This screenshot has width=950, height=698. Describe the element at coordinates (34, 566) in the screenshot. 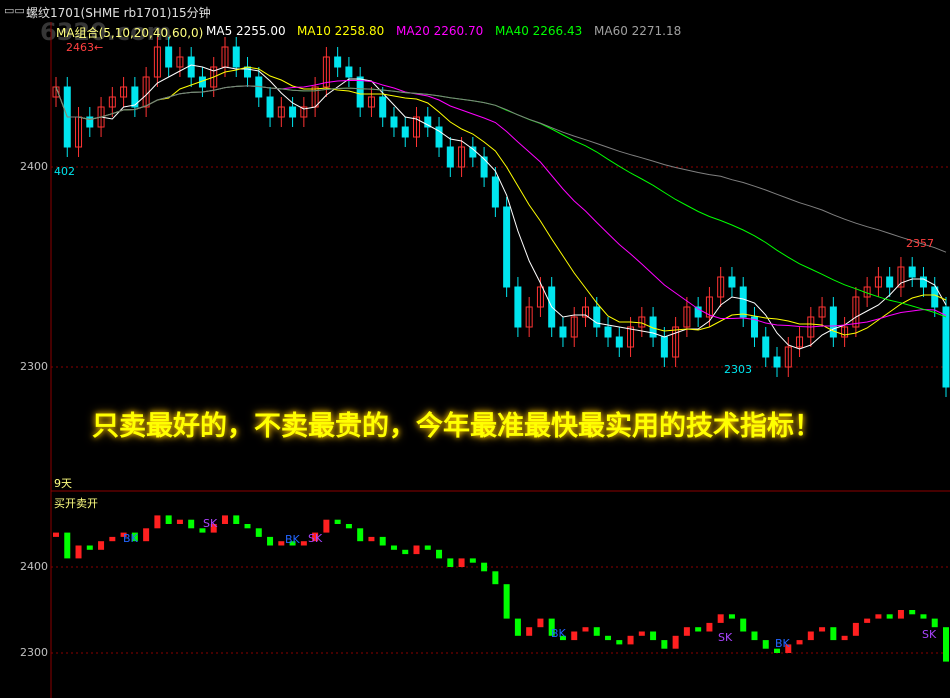

I see `lower-y-tick-2400: 2400` at that location.